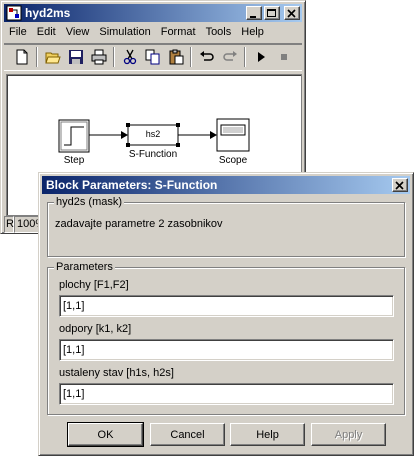 This screenshot has width=414, height=456. Describe the element at coordinates (18, 32) in the screenshot. I see `menu-file: File` at that location.